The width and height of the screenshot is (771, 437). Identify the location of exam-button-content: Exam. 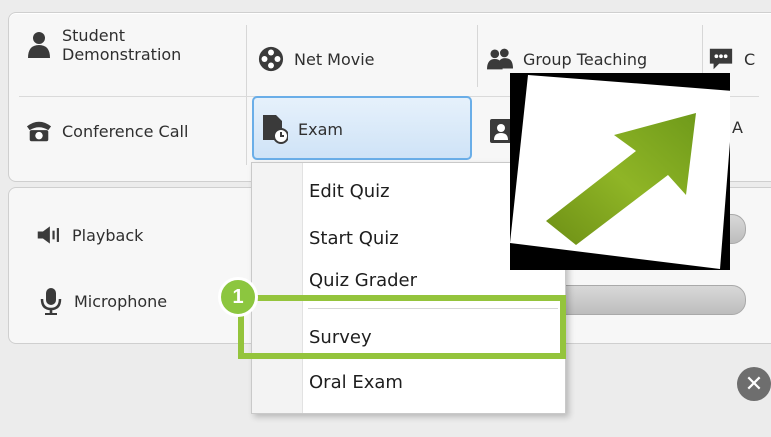
(302, 129).